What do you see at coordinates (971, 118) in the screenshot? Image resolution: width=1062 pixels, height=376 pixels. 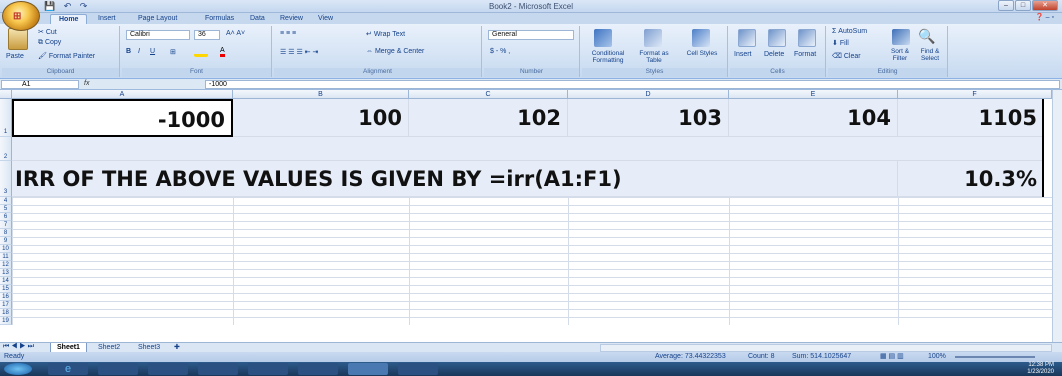 I see `cell-f1: 1105` at bounding box center [971, 118].